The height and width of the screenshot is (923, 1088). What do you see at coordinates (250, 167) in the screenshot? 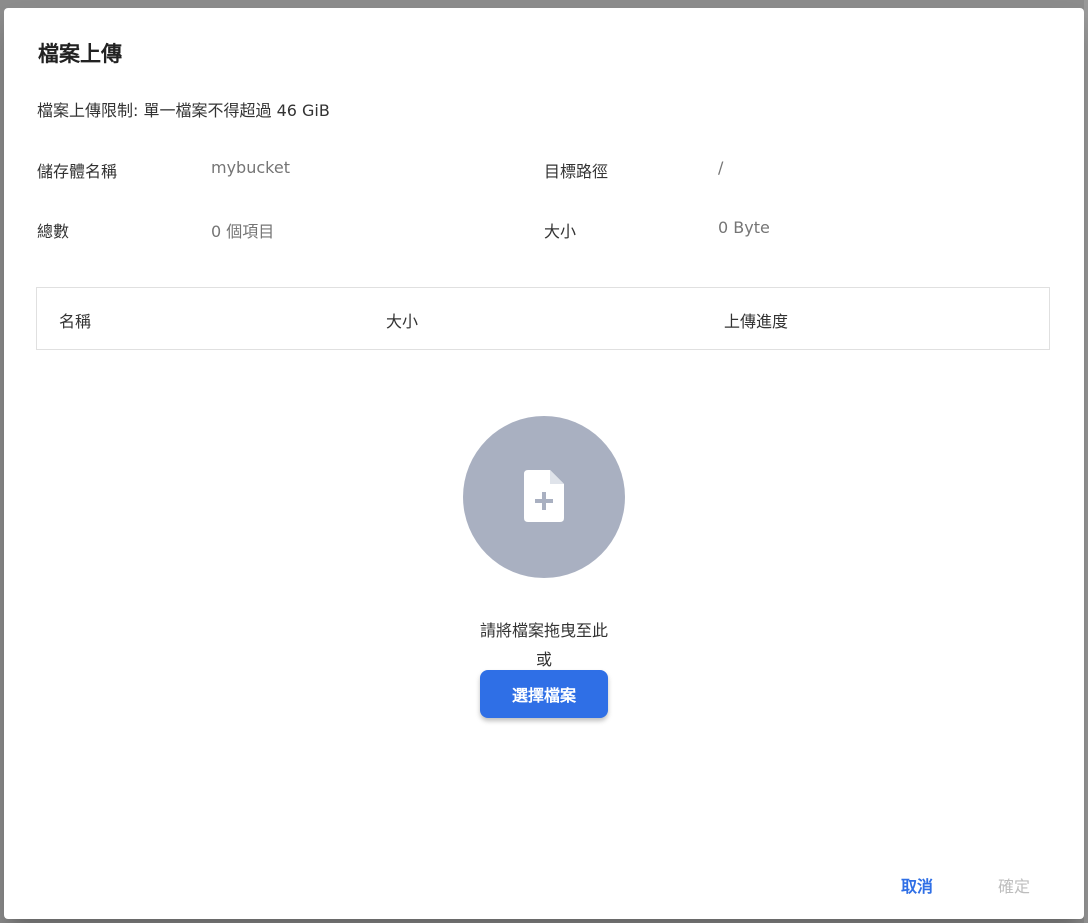
I see `bucket-name-value: mybucket` at bounding box center [250, 167].